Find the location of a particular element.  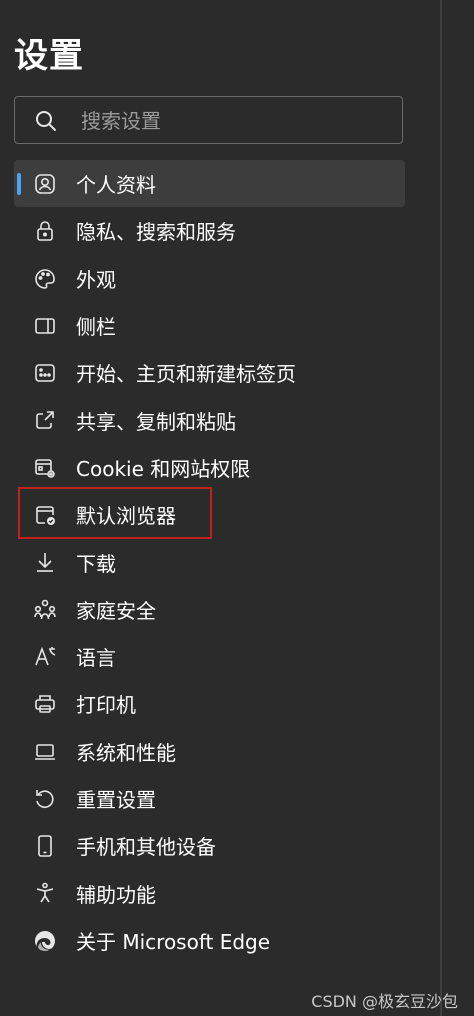

accessibility-icon is located at coordinates (45, 893).